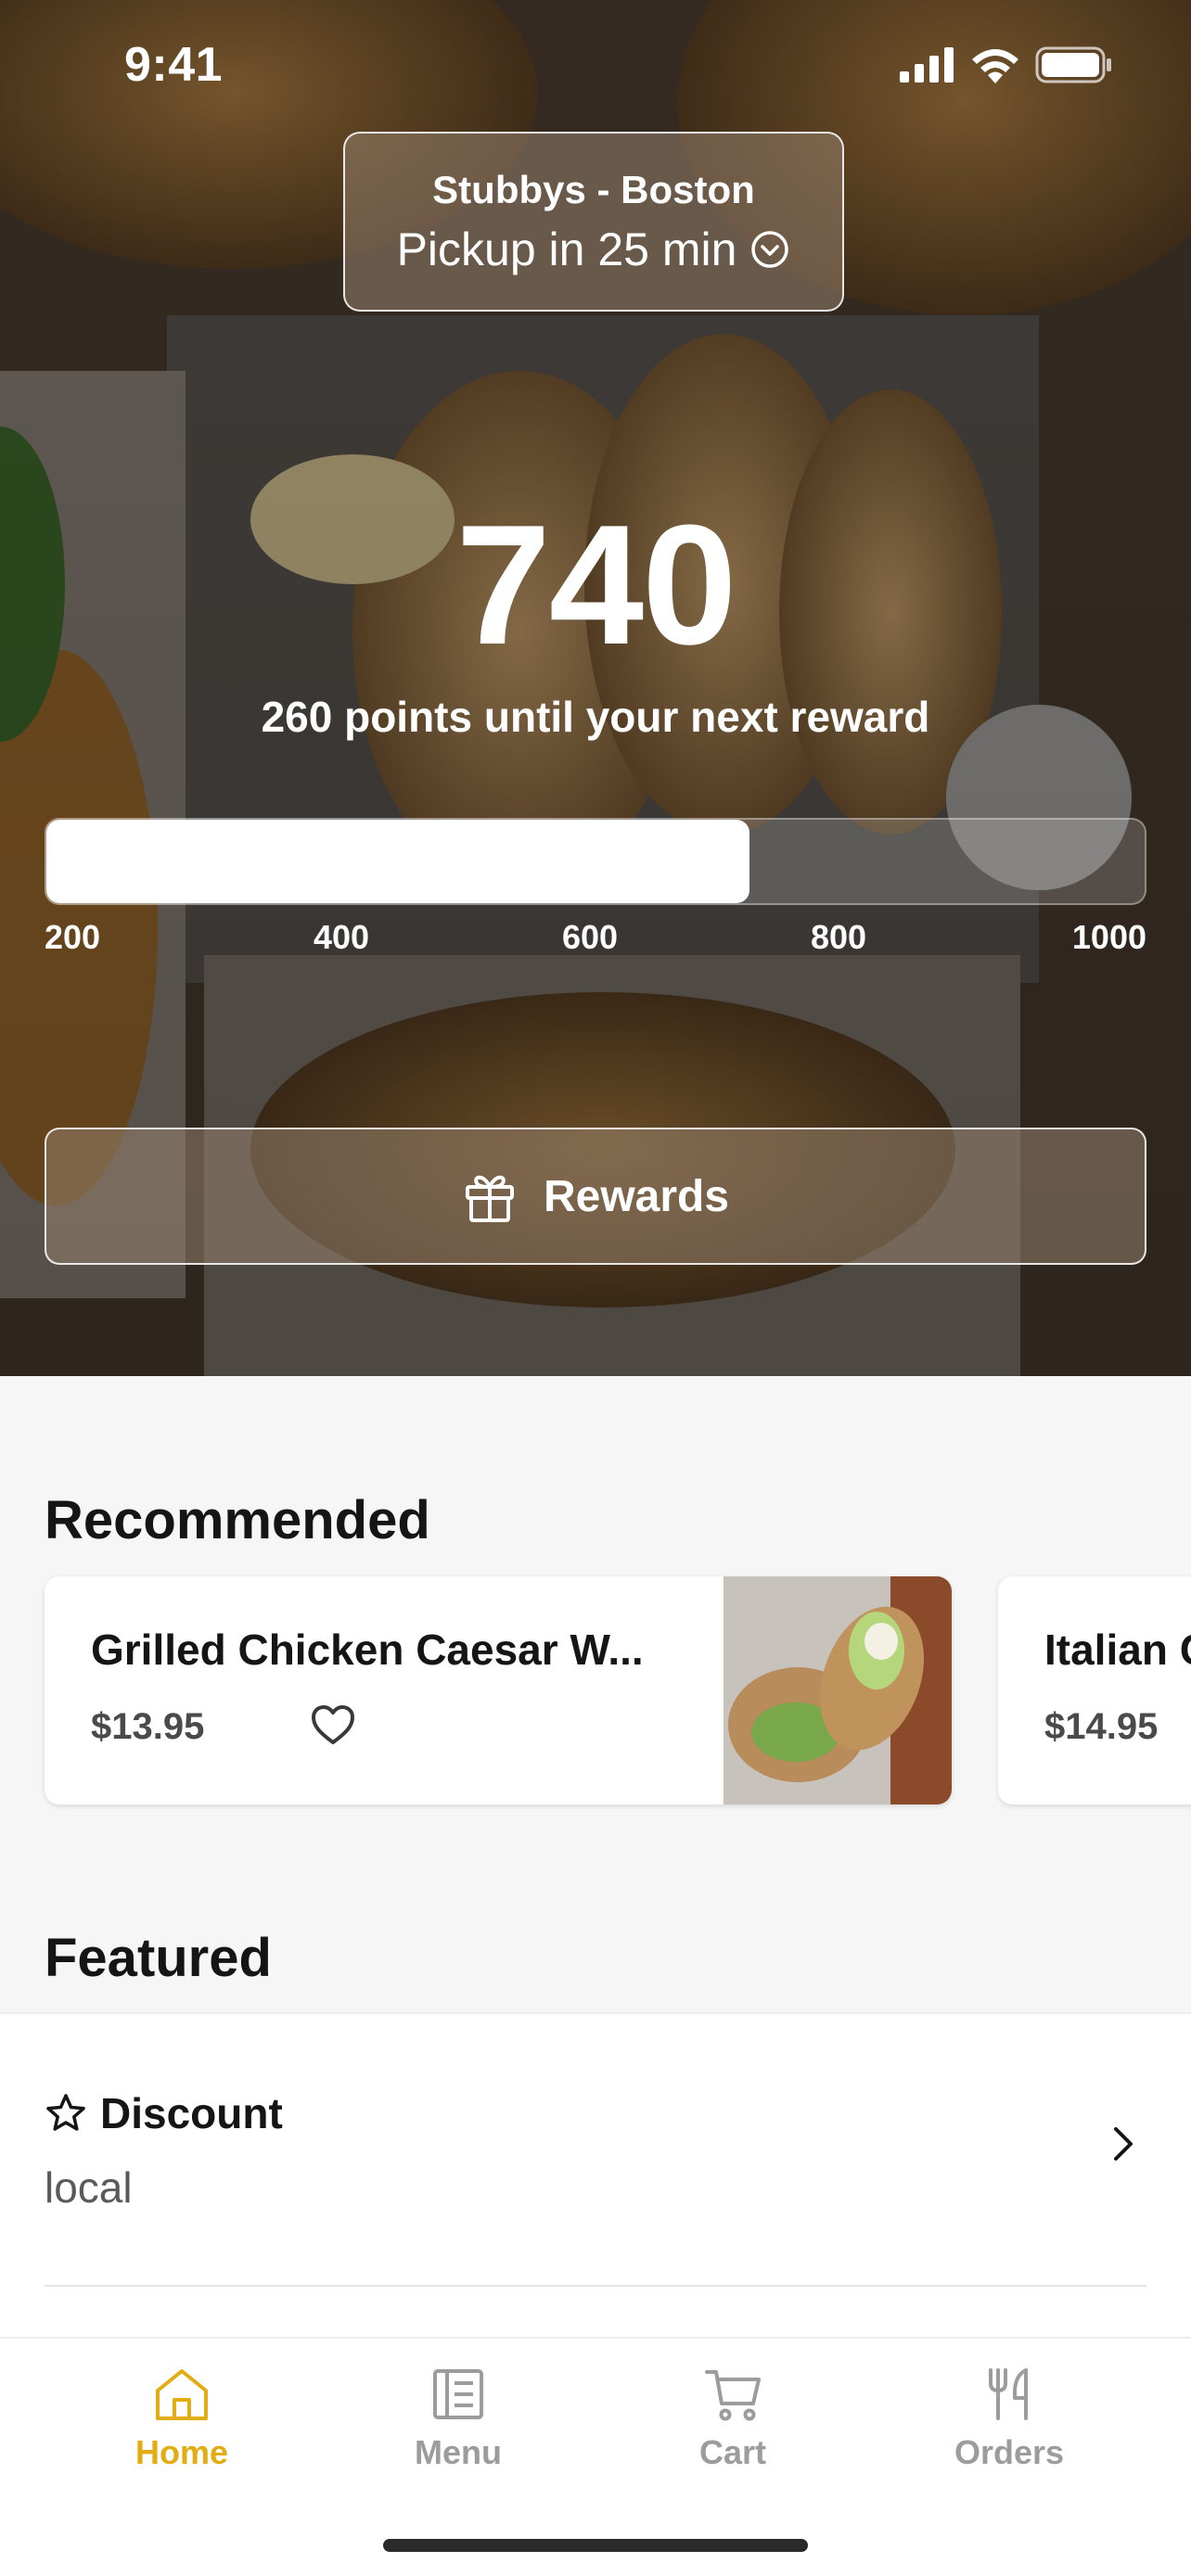 This screenshot has width=1191, height=2576. Describe the element at coordinates (596, 585) in the screenshot. I see `points-balance: 740` at that location.